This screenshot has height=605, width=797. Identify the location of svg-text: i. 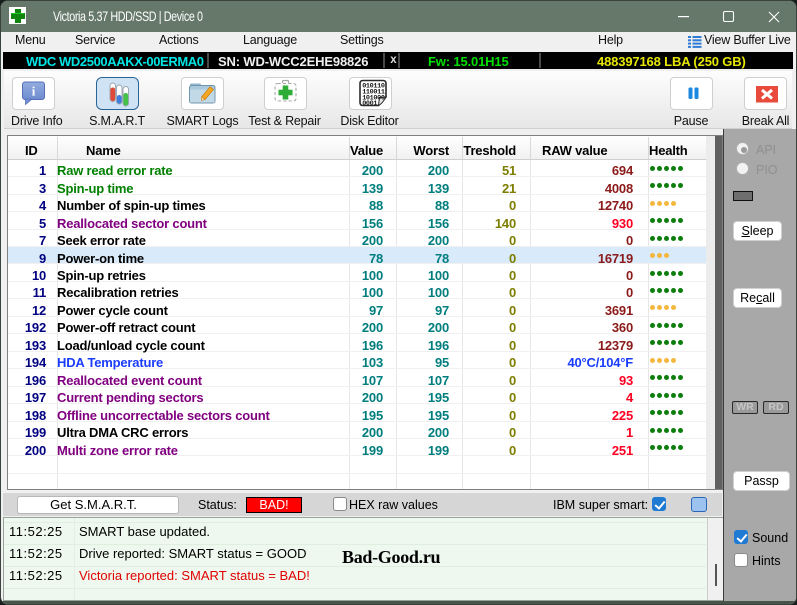
(34, 91).